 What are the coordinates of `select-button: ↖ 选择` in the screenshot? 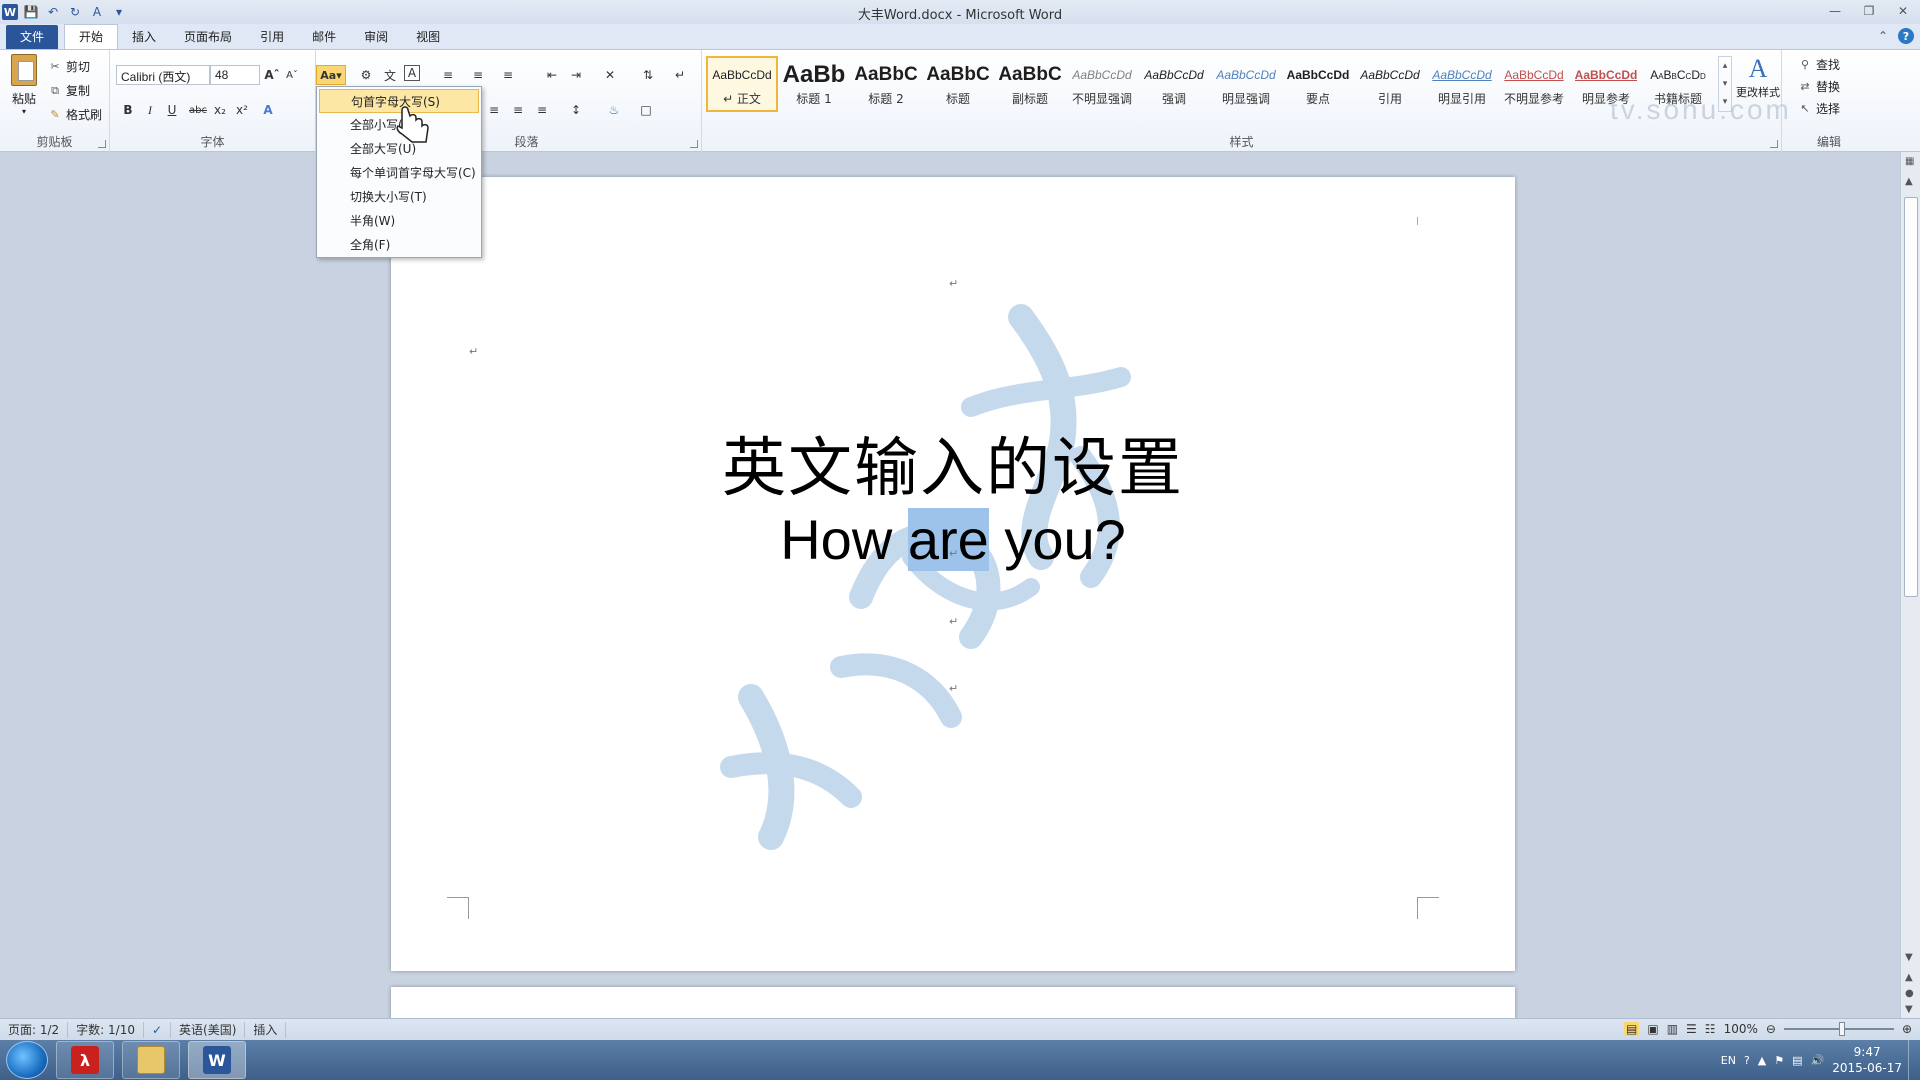 It's located at (1819, 108).